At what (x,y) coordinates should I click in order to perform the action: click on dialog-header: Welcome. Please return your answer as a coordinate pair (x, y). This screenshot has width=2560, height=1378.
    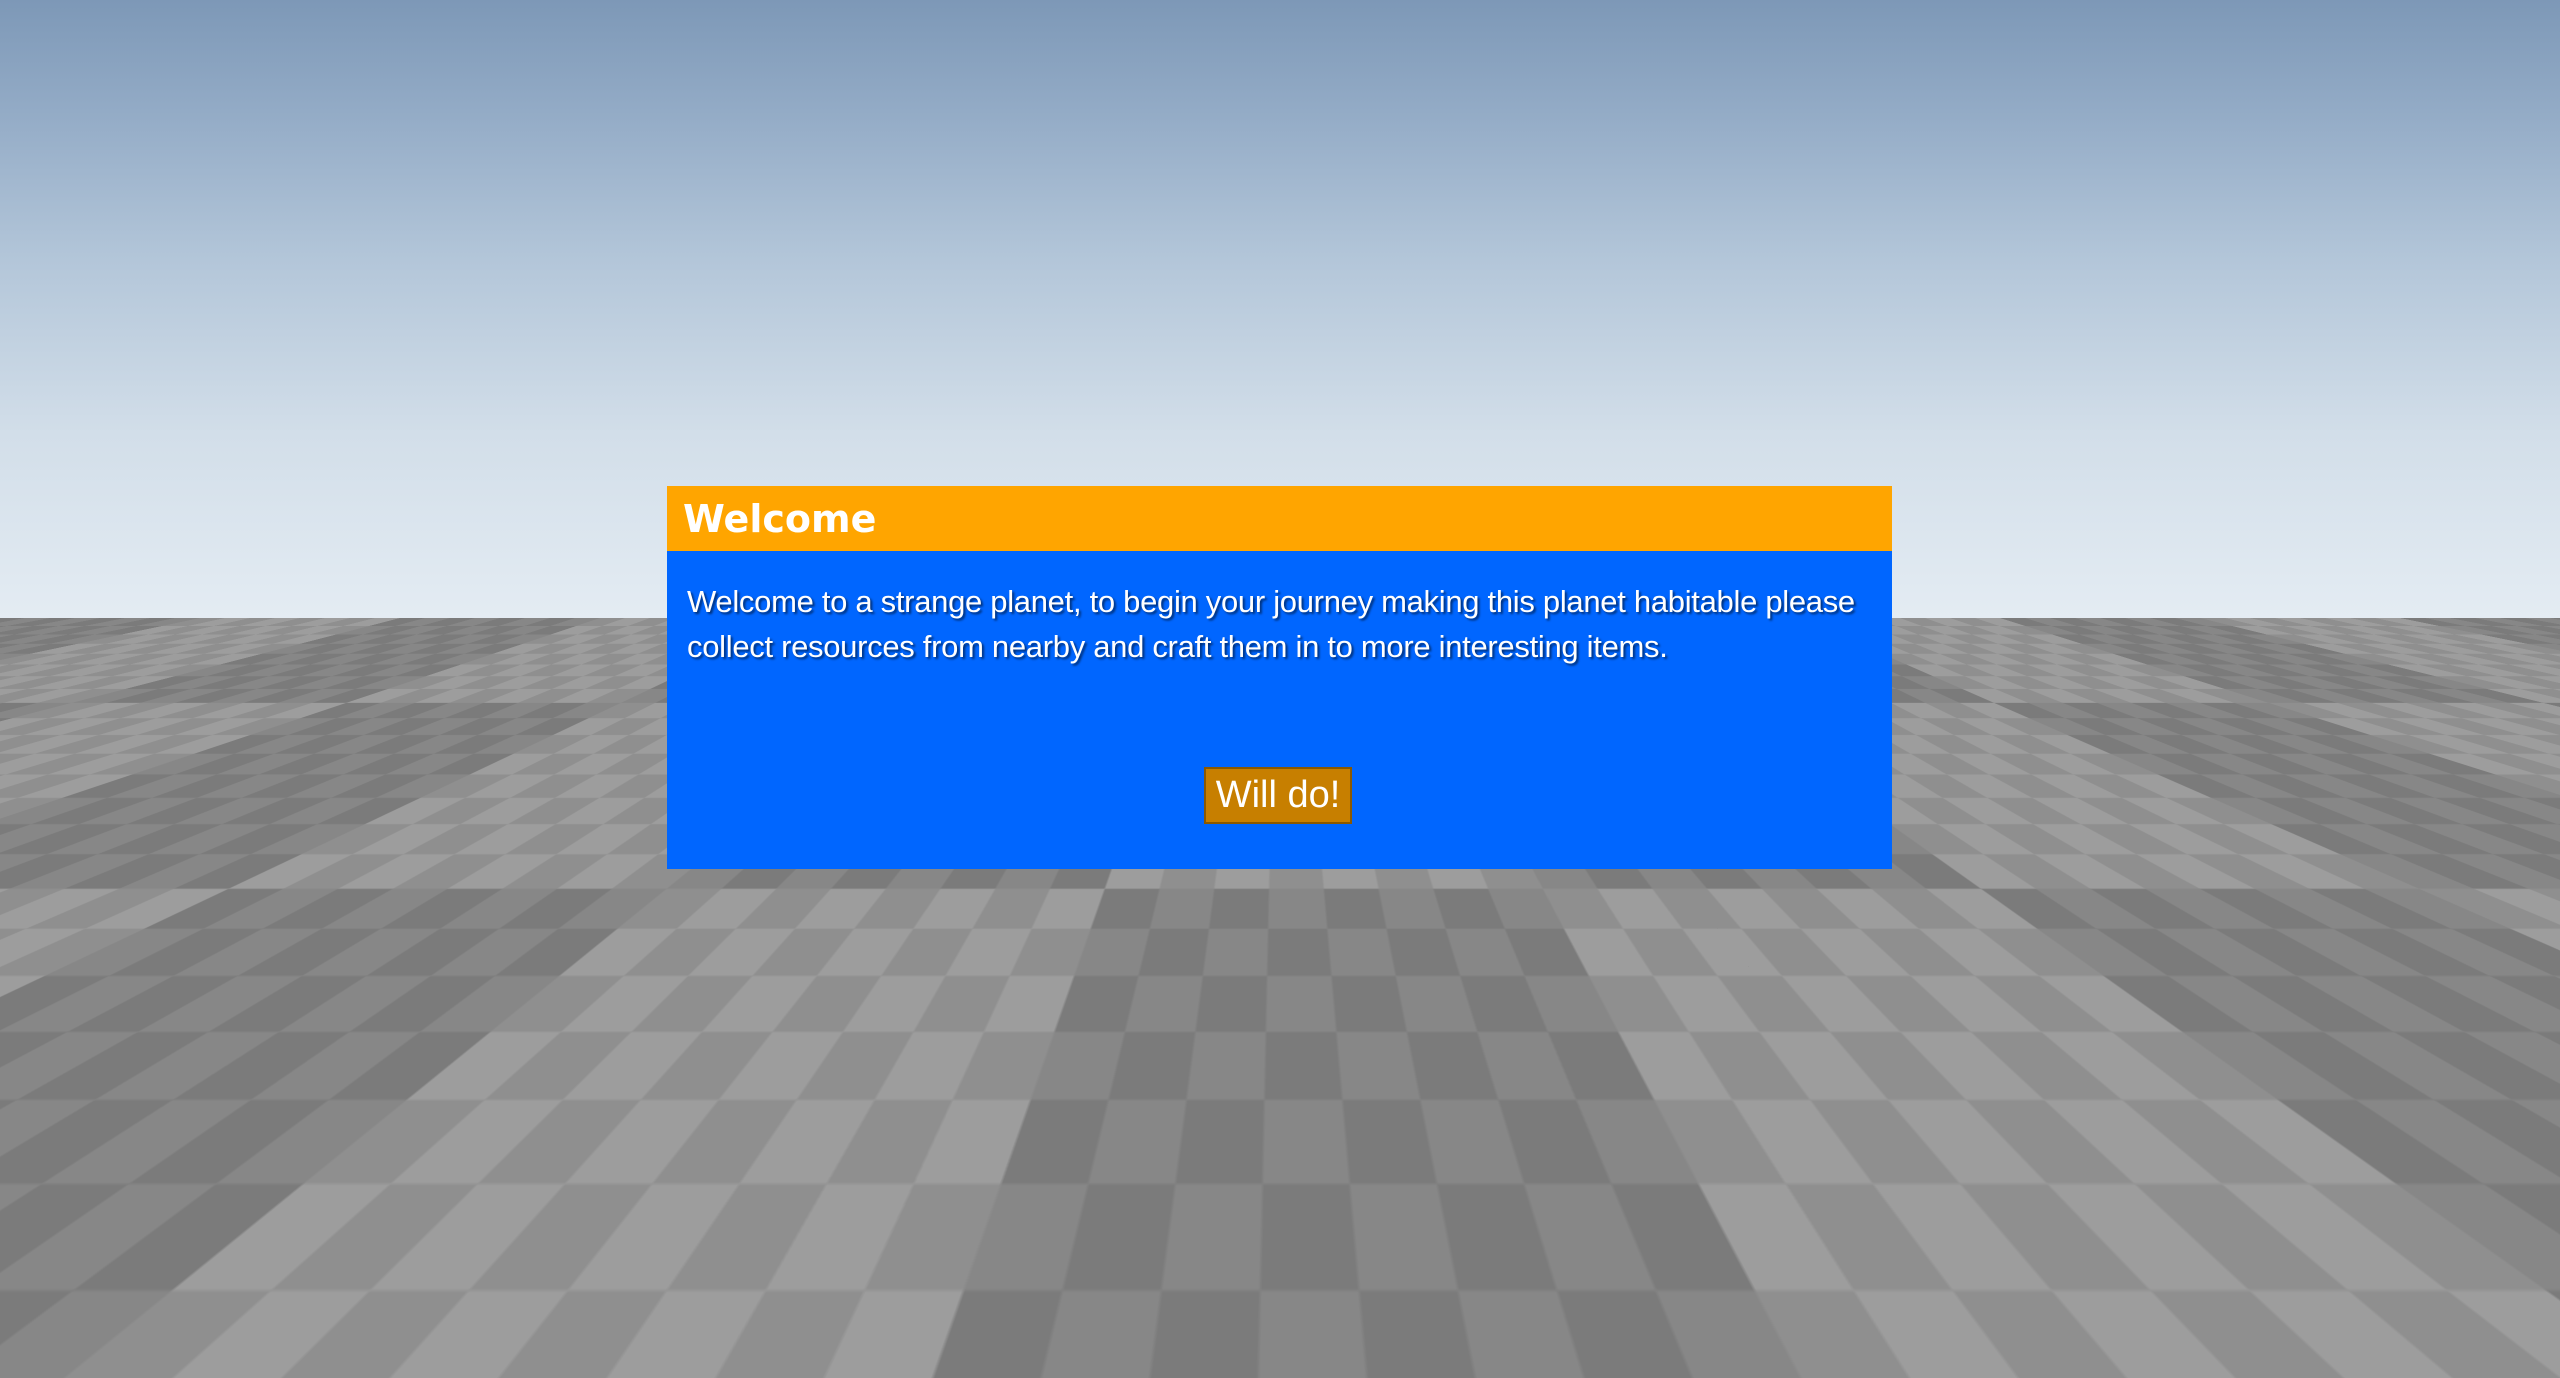
    Looking at the image, I should click on (1279, 518).